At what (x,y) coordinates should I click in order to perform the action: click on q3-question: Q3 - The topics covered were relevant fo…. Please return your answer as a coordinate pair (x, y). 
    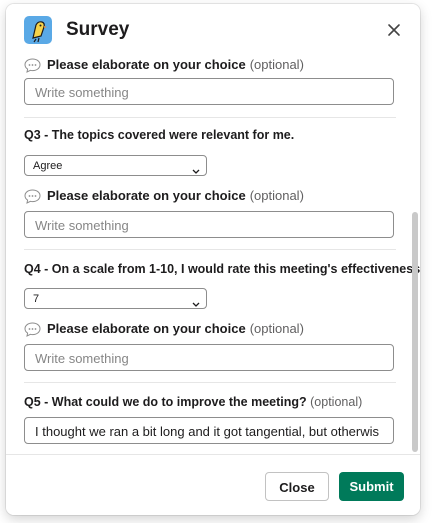
    Looking at the image, I should click on (159, 135).